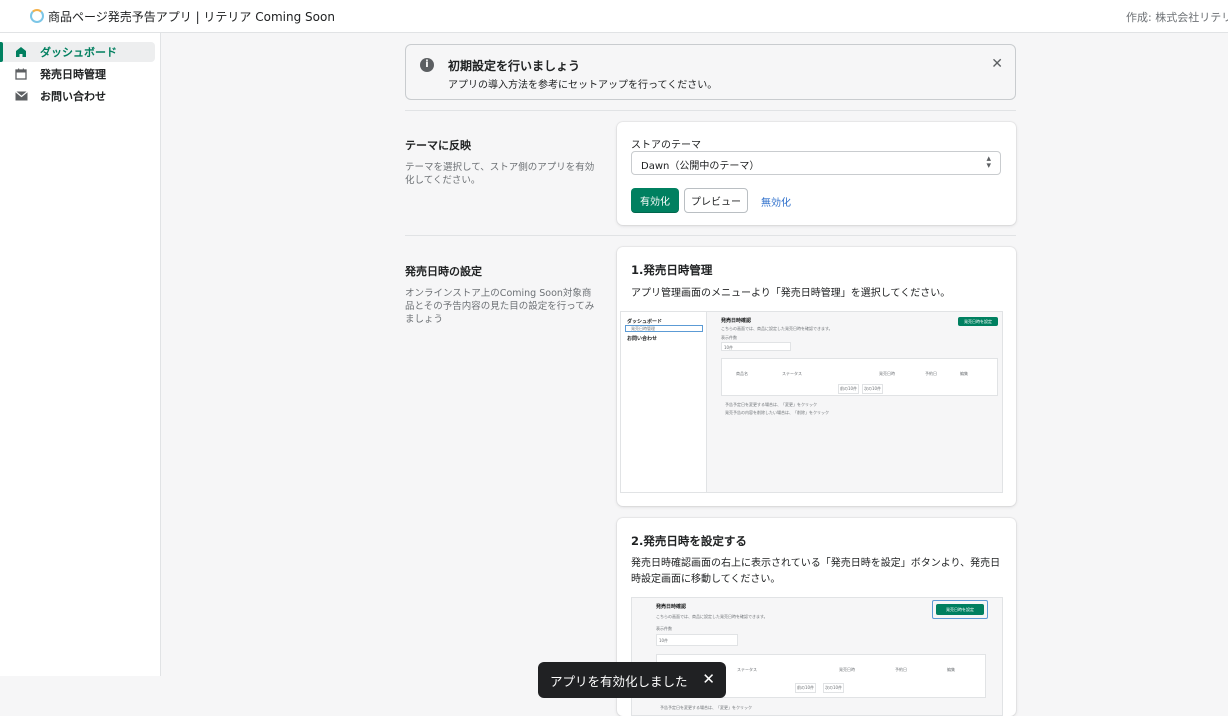 This screenshot has width=1228, height=716. I want to click on mini-nav-release: 発売日時管理, so click(643, 328).